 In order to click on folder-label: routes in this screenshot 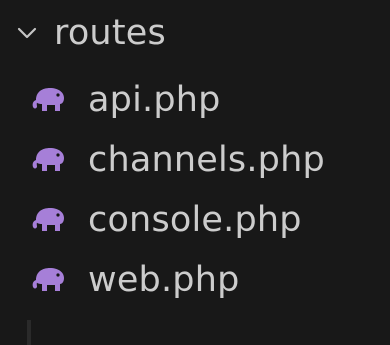, I will do `click(110, 33)`.